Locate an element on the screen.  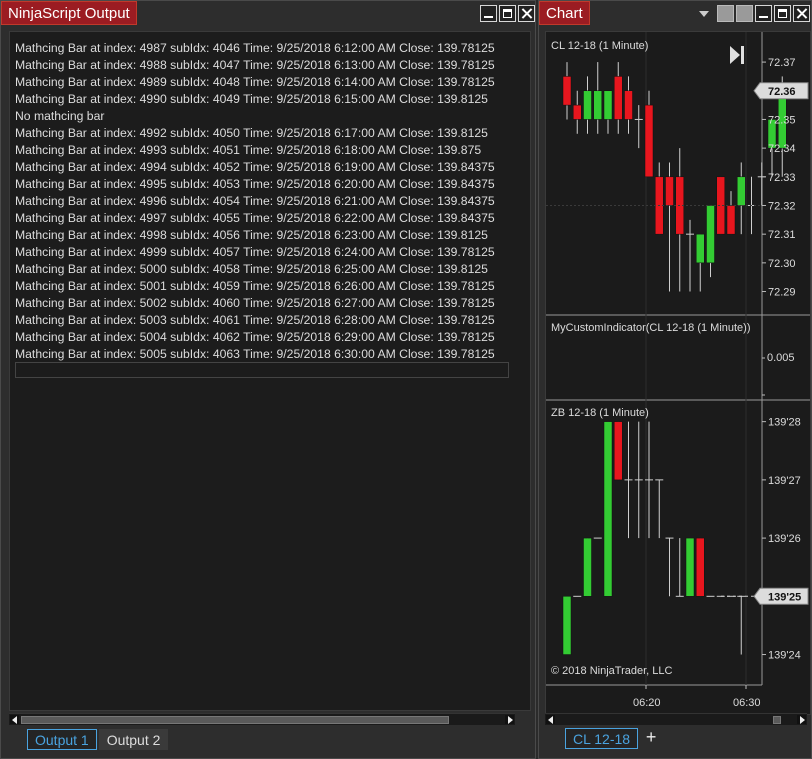
last-price-marker: 139'25 is located at coordinates (781, 596).